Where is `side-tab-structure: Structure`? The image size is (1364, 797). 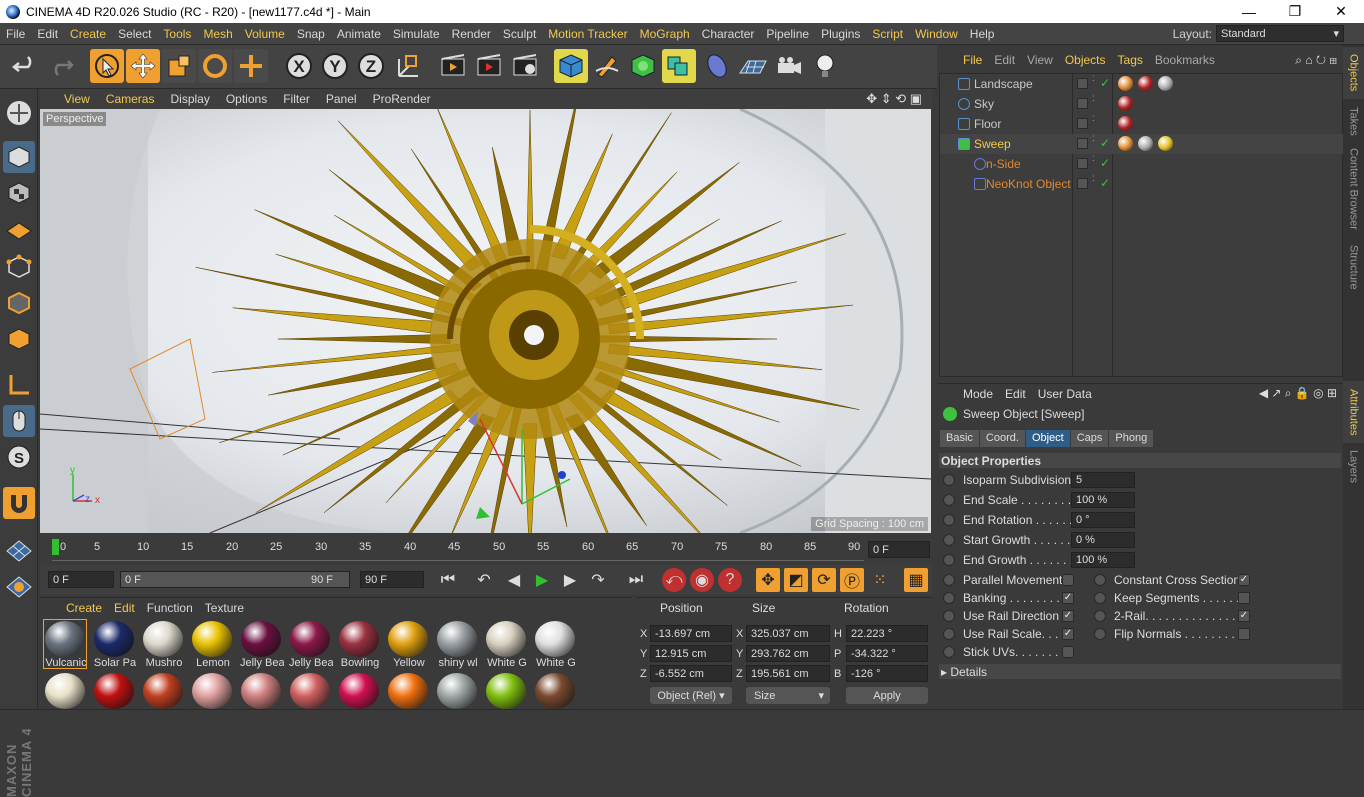 side-tab-structure: Structure is located at coordinates (1353, 267).